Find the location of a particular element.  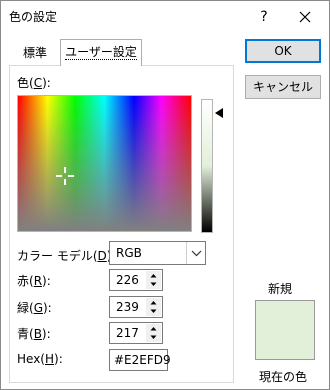

blue-spinner is located at coordinates (153, 333).